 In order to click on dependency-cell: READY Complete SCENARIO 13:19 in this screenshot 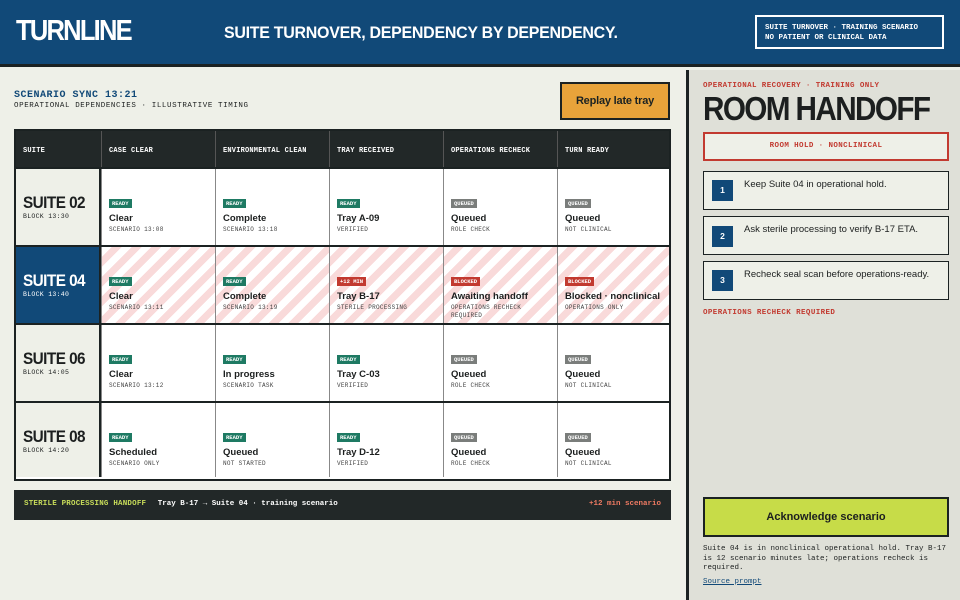, I will do `click(272, 285)`.